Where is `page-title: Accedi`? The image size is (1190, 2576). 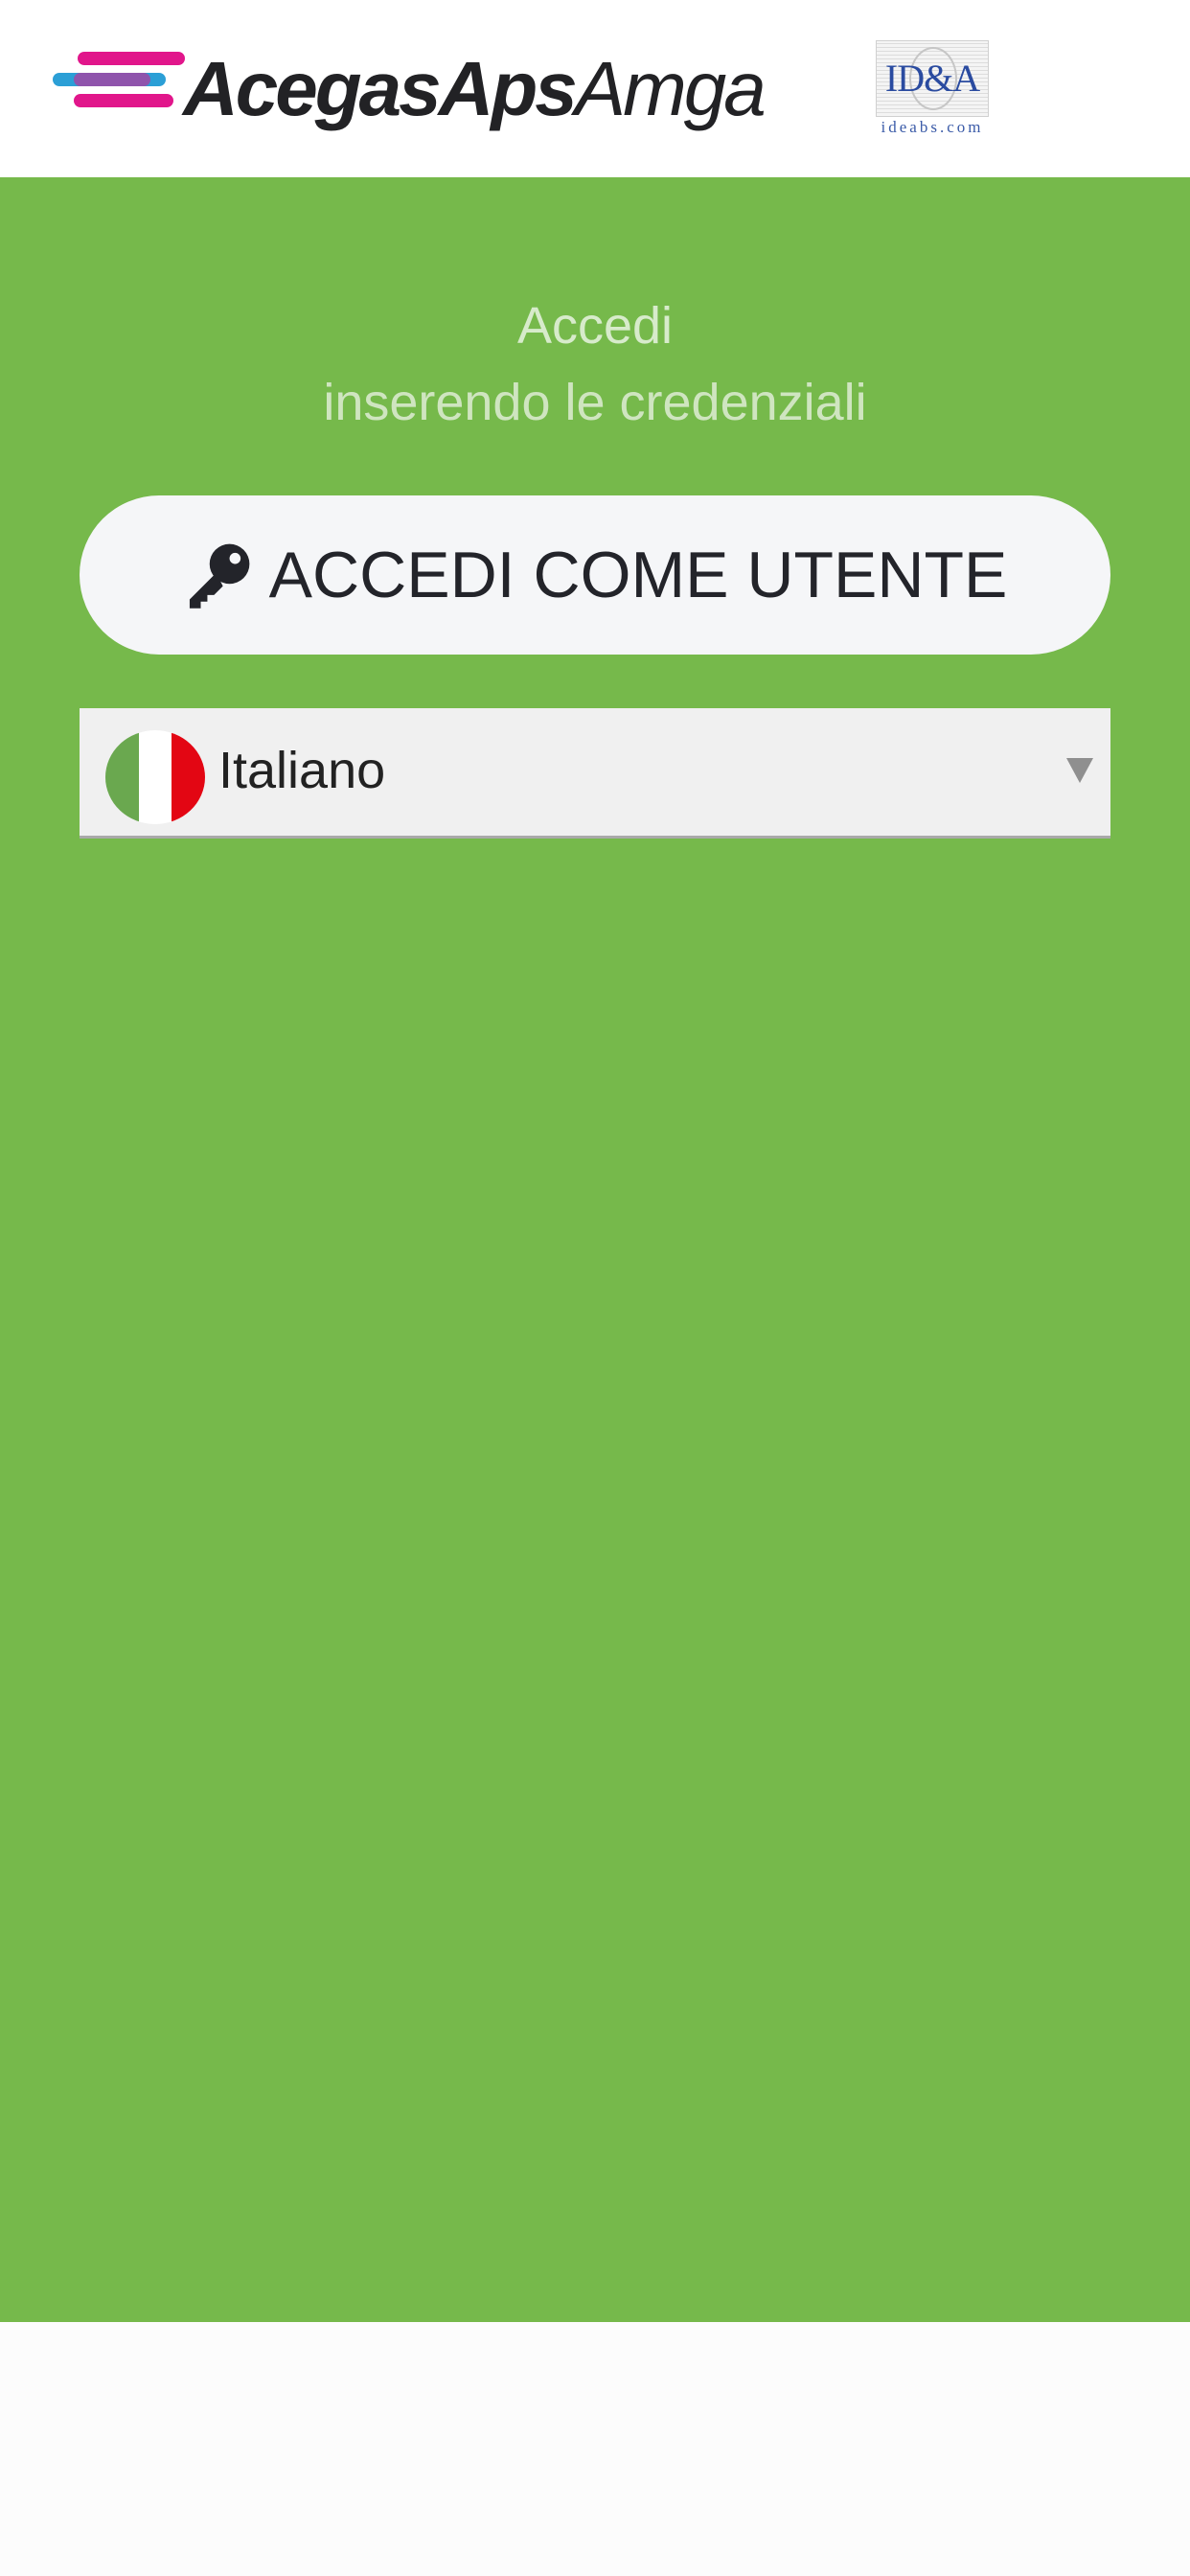
page-title: Accedi is located at coordinates (595, 326).